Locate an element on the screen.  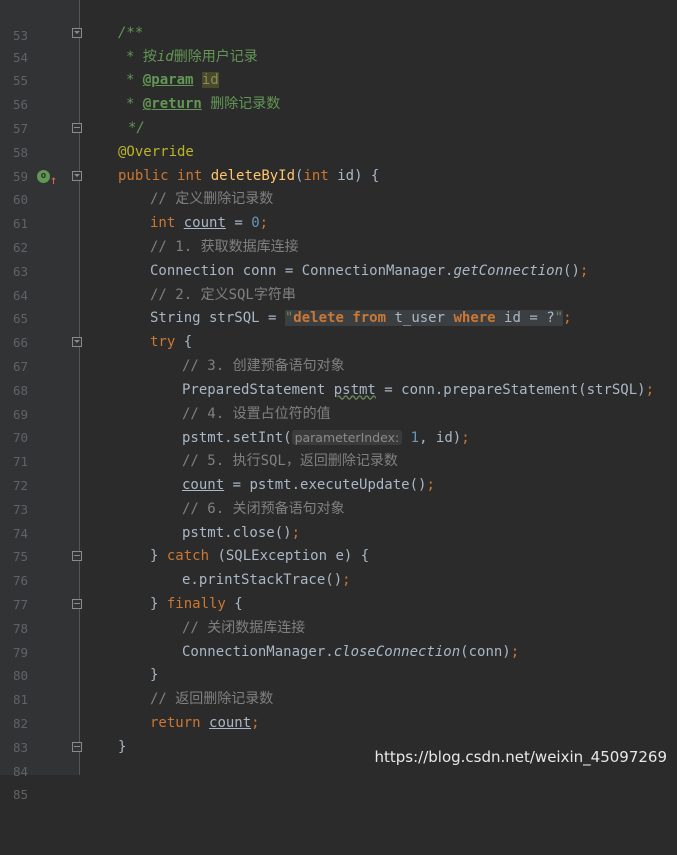
method-signature: public int deleteById(int id) { is located at coordinates (249, 175).